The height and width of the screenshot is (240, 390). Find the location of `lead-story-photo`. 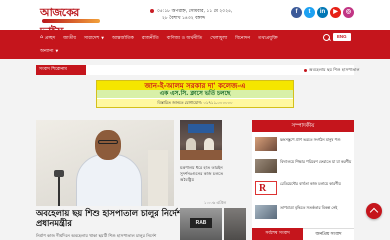

lead-story-photo is located at coordinates (105, 163).